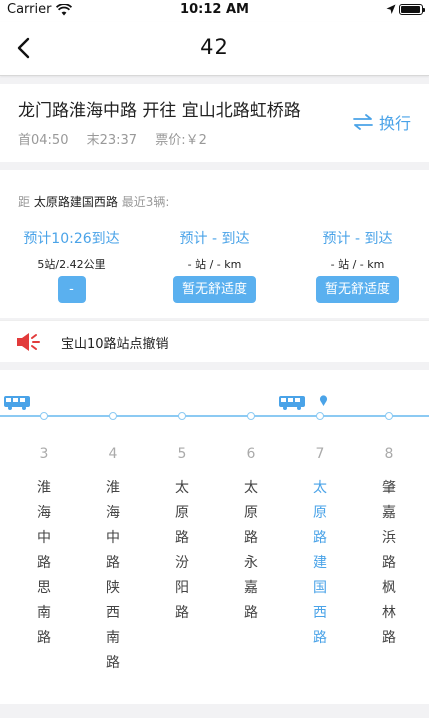 The image size is (429, 718). I want to click on station-number: 5, so click(182, 454).